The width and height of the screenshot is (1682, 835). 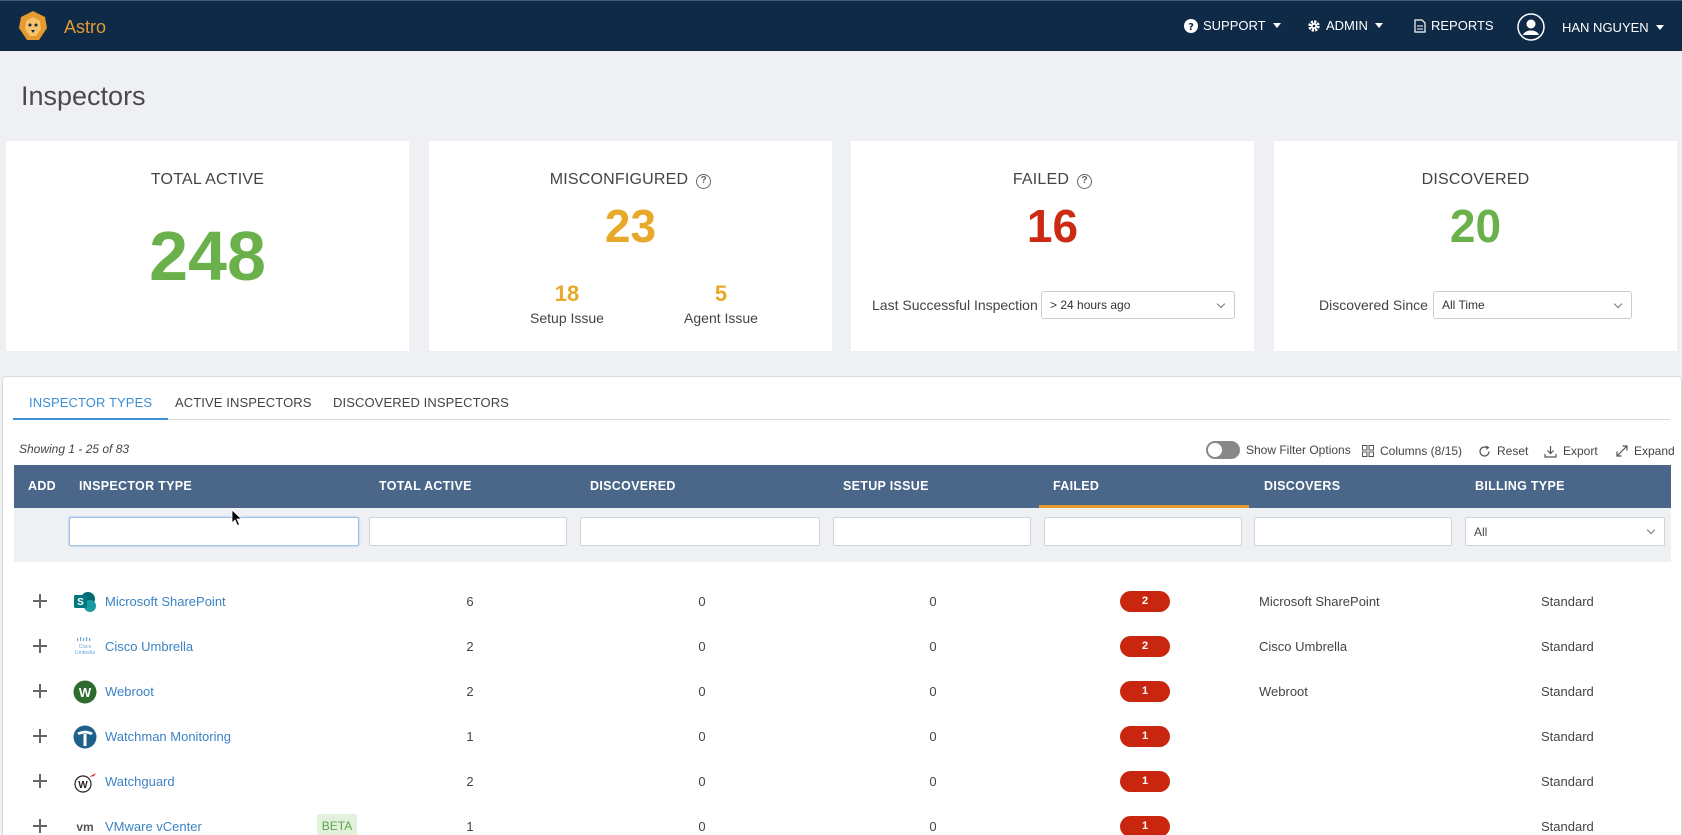 I want to click on export-button: Export, so click(x=1571, y=451).